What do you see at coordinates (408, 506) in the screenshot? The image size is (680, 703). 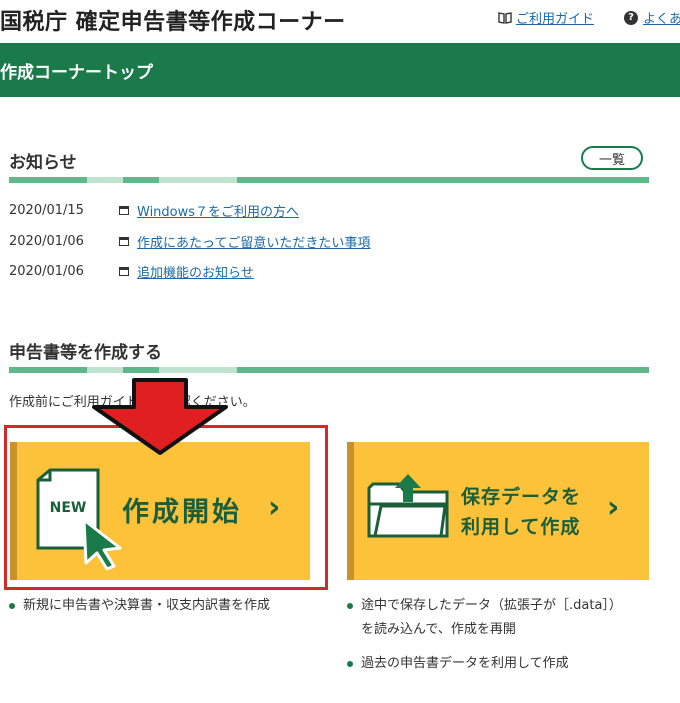 I see `folder-upload-icon` at bounding box center [408, 506].